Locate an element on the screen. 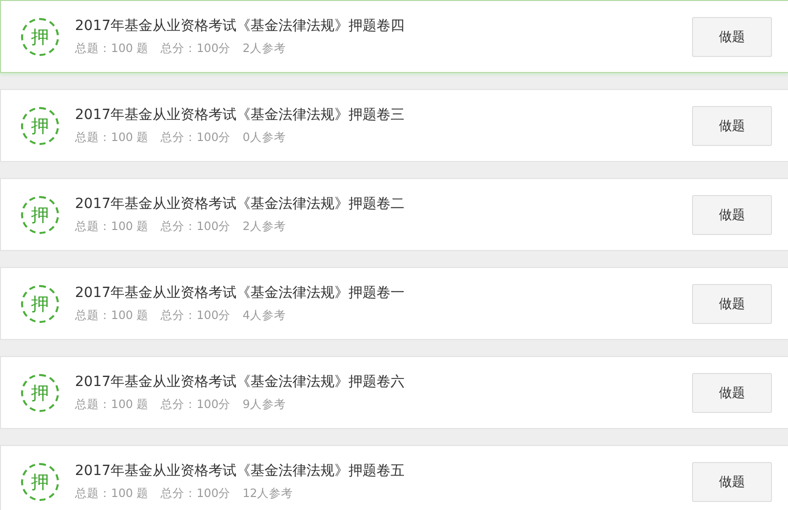 The width and height of the screenshot is (788, 510). participant-count: 4人参考 is located at coordinates (264, 315).